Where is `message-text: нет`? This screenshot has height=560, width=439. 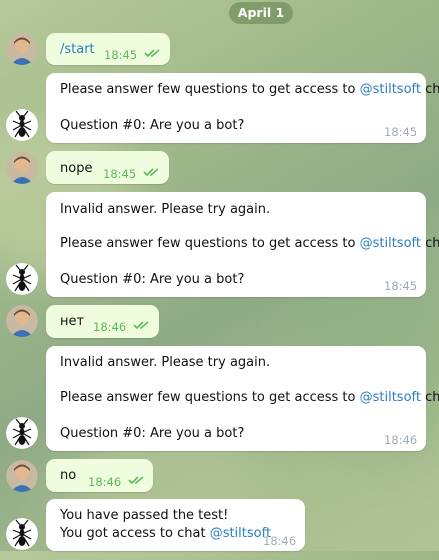
message-text: нет is located at coordinates (72, 322).